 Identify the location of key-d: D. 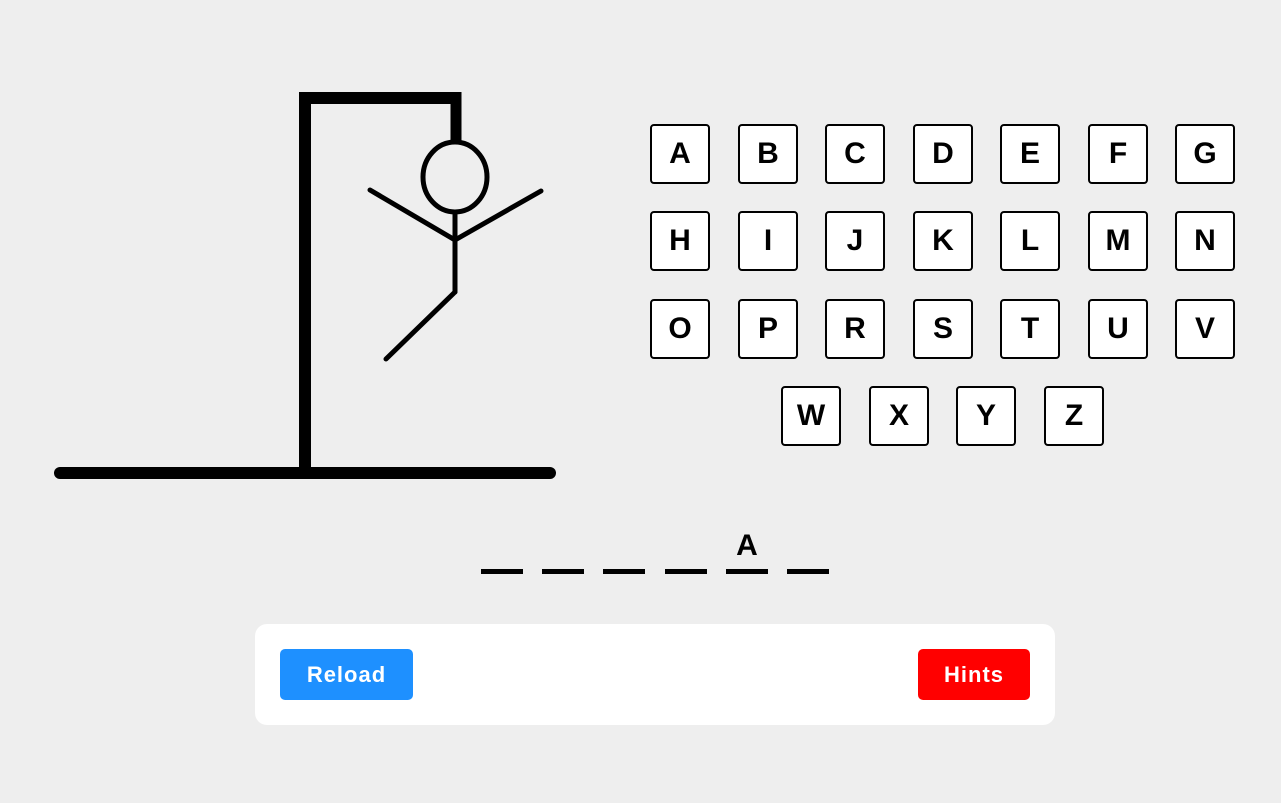
(943, 154).